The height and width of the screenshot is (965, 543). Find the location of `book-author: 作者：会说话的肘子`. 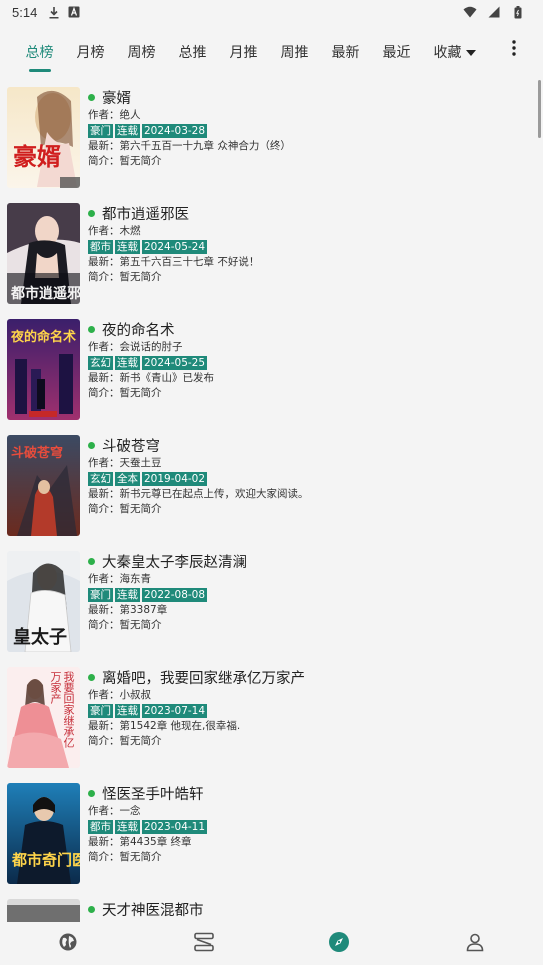

book-author: 作者：会说话的肘子 is located at coordinates (135, 347).